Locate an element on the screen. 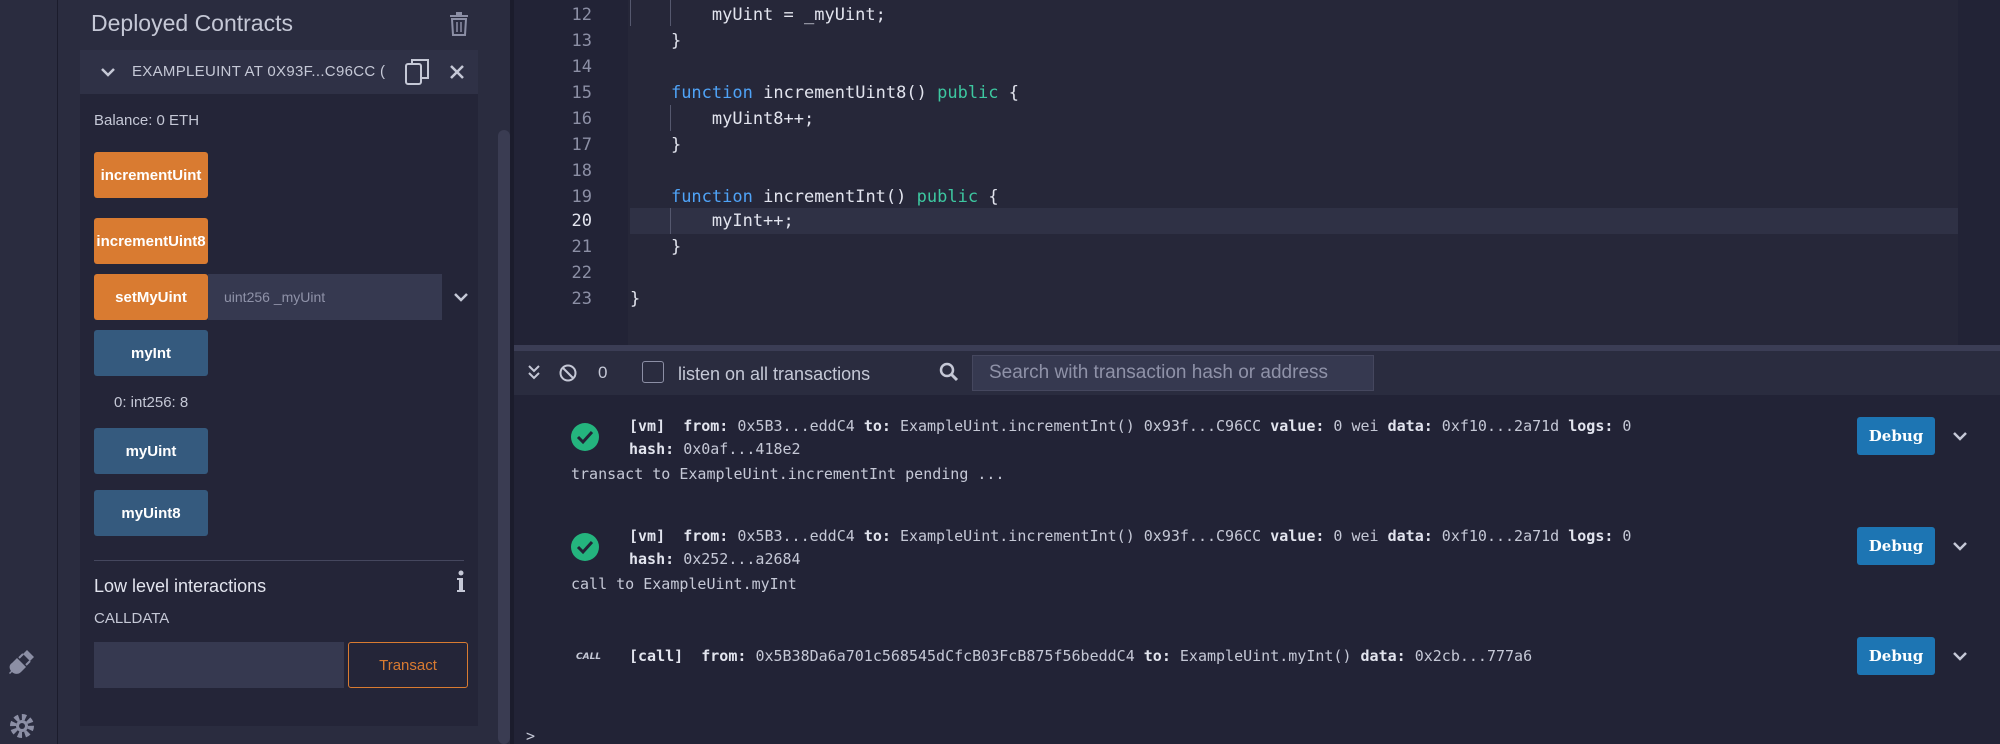  function-name: incrementUint8() is located at coordinates (845, 93).